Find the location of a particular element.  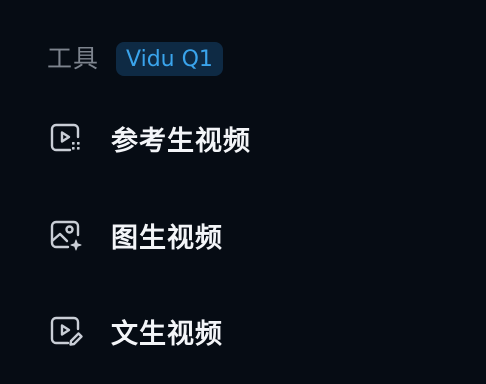

menu-item-reference-to-video: 参考生视频 is located at coordinates (149, 138).